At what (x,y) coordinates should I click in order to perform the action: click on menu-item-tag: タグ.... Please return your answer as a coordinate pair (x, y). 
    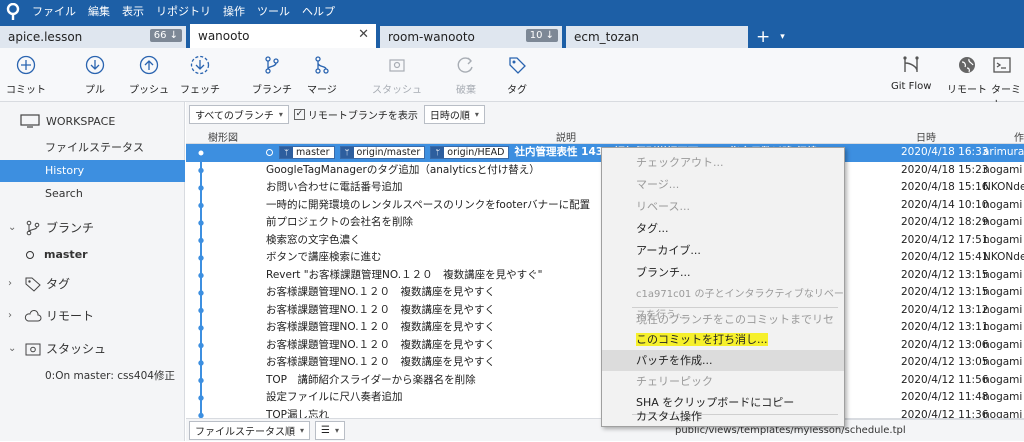
    Looking at the image, I should click on (723, 228).